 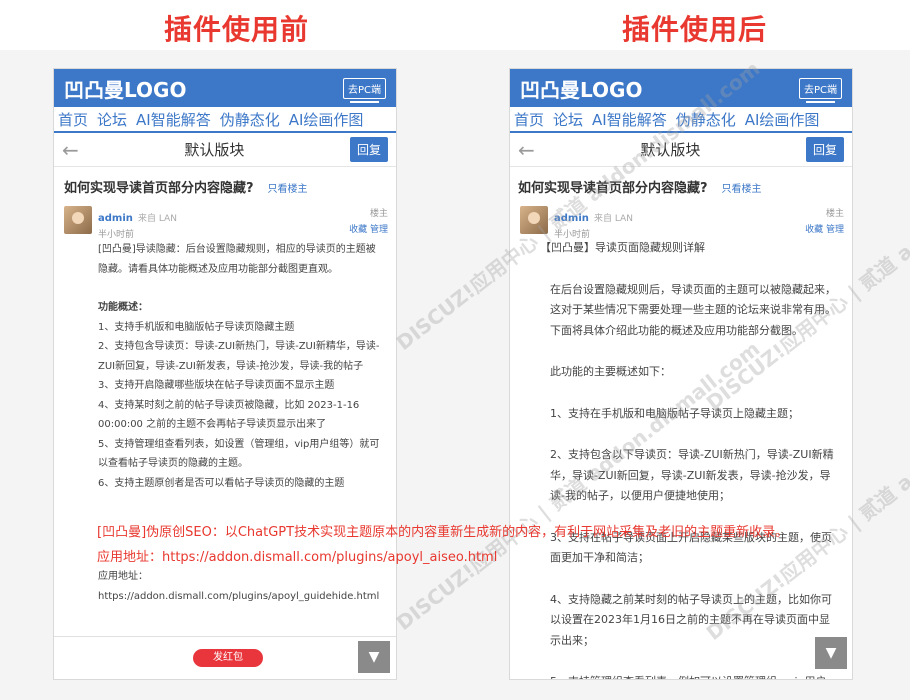 What do you see at coordinates (225, 636) in the screenshot?
I see `bottom-divider` at bounding box center [225, 636].